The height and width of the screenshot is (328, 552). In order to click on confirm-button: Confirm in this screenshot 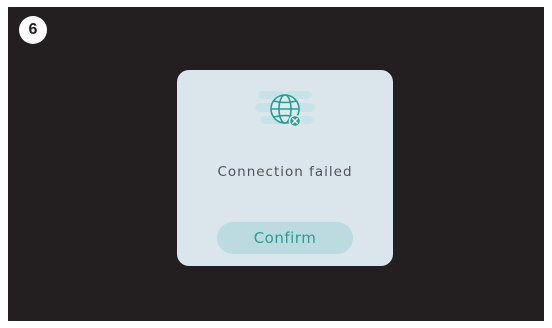, I will do `click(285, 238)`.